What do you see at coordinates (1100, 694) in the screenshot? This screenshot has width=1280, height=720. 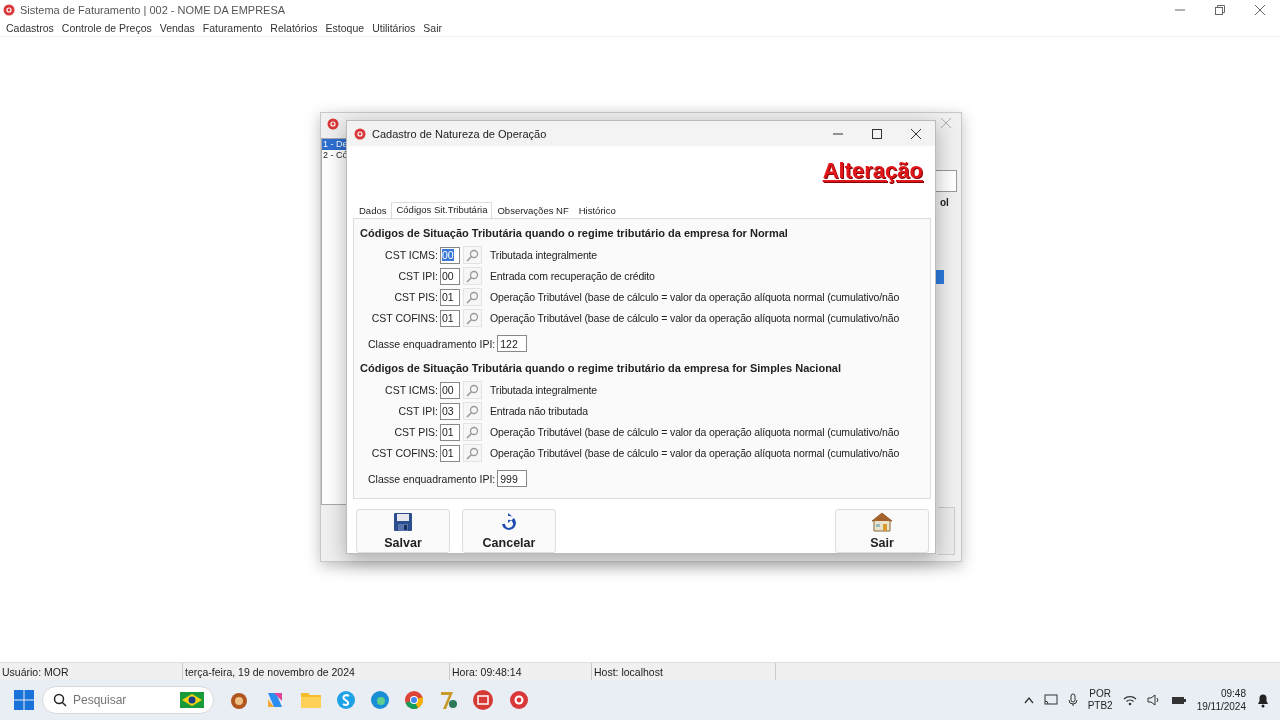 I see `language-indicator: POR` at bounding box center [1100, 694].